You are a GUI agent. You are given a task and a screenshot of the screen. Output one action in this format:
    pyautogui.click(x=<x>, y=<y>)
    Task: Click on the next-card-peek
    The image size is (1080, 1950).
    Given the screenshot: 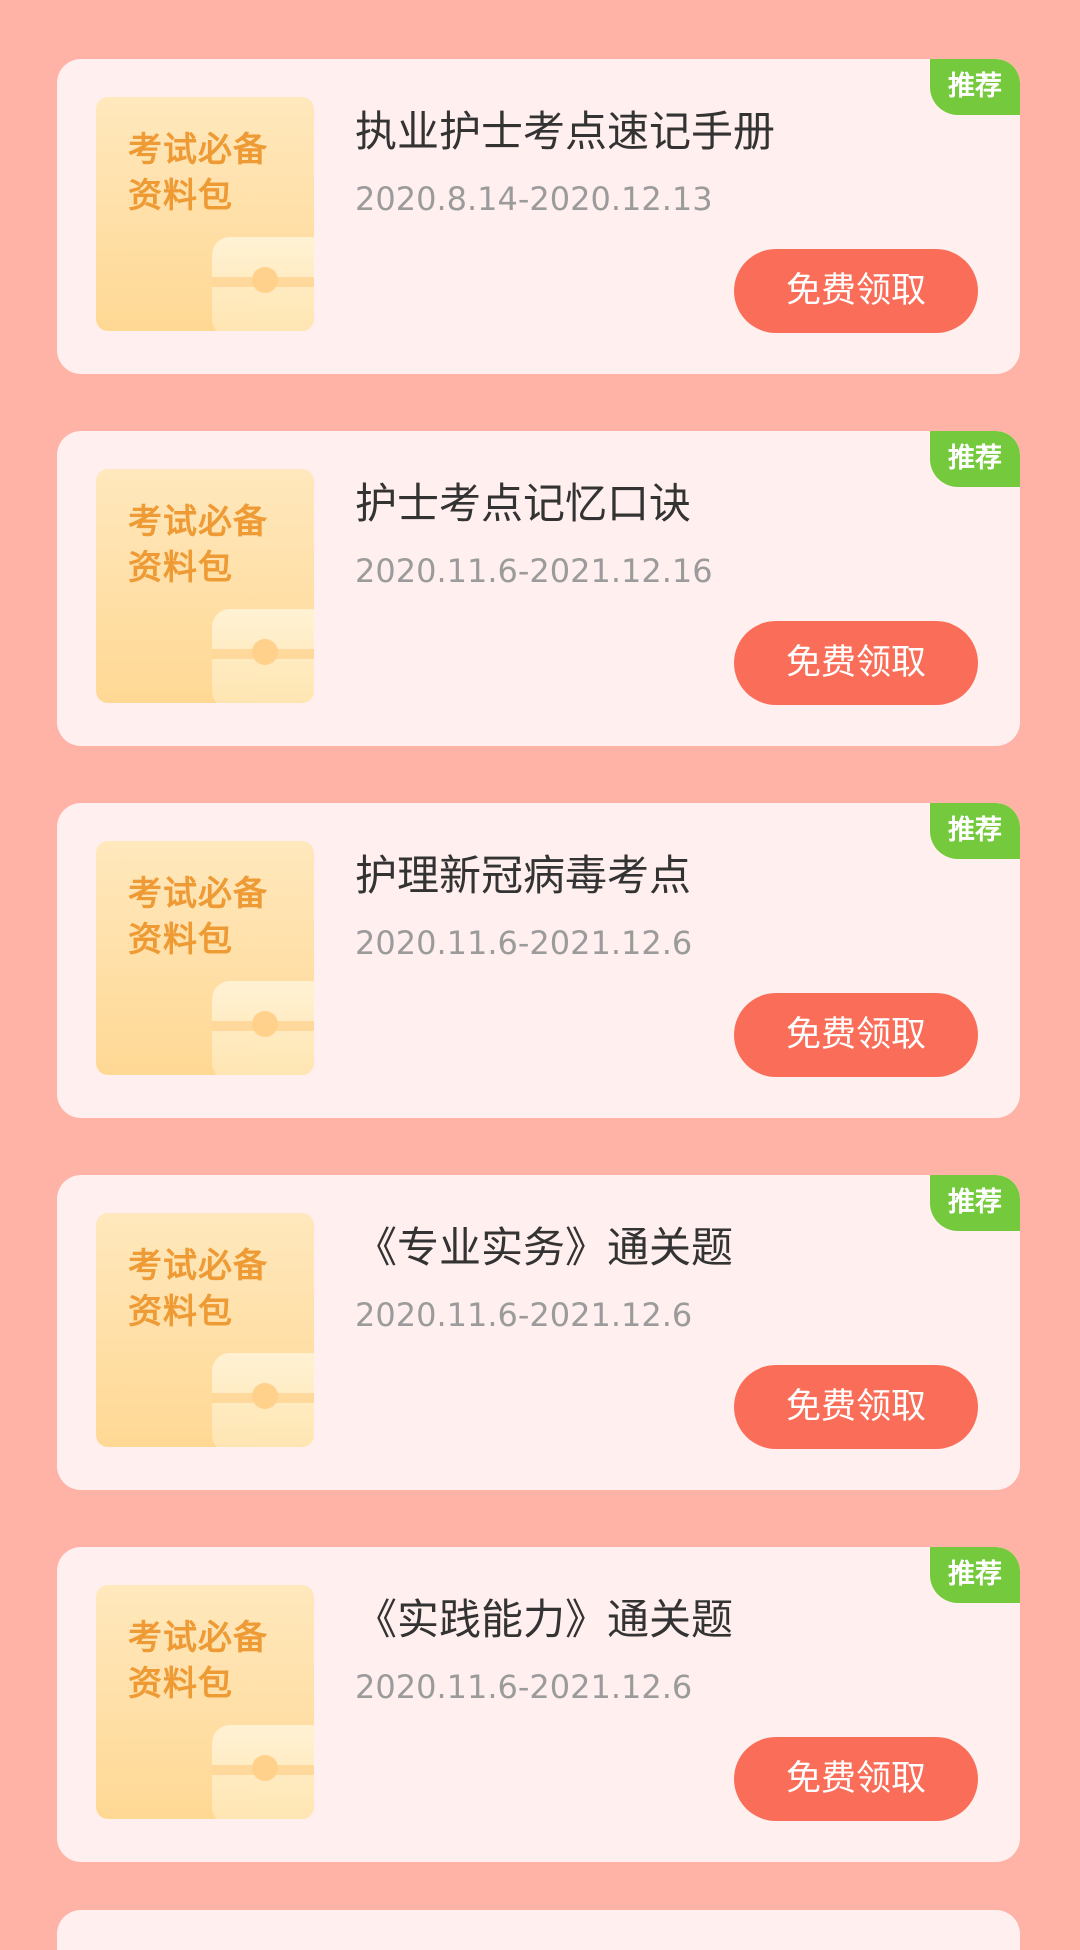 What is the action you would take?
    pyautogui.click(x=538, y=1930)
    